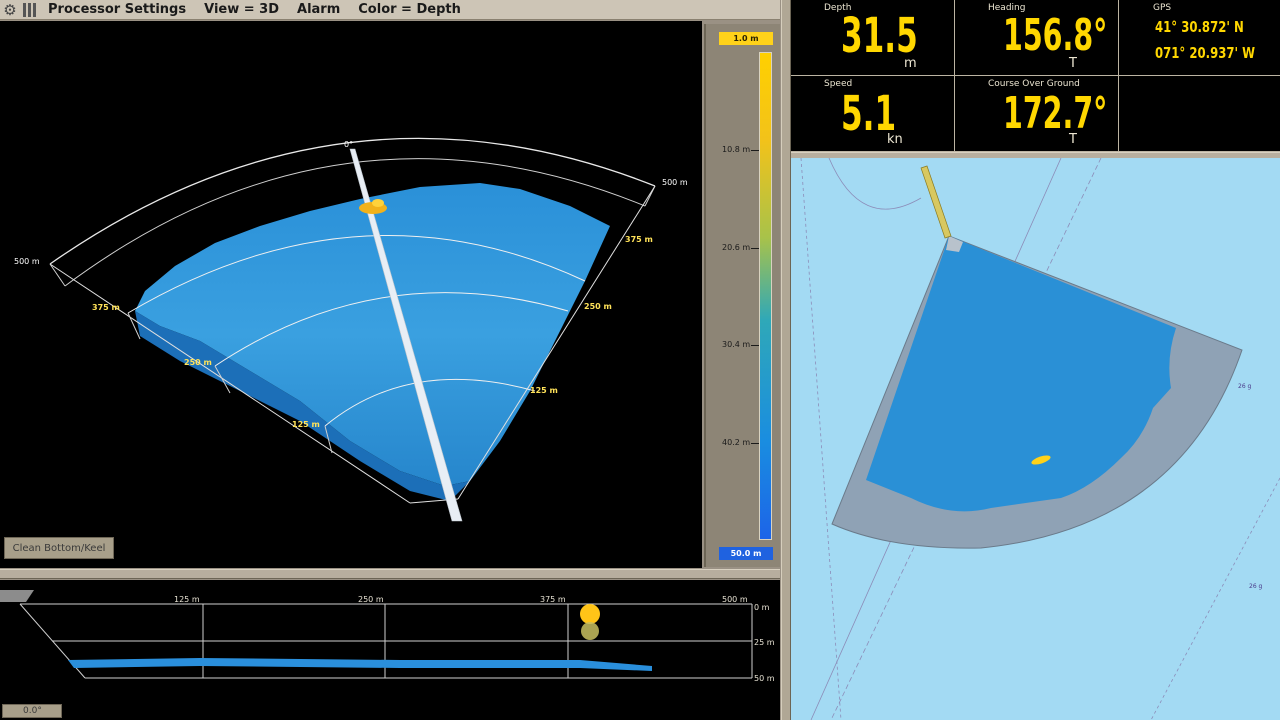  I want to click on speed-unit: kn, so click(895, 139).